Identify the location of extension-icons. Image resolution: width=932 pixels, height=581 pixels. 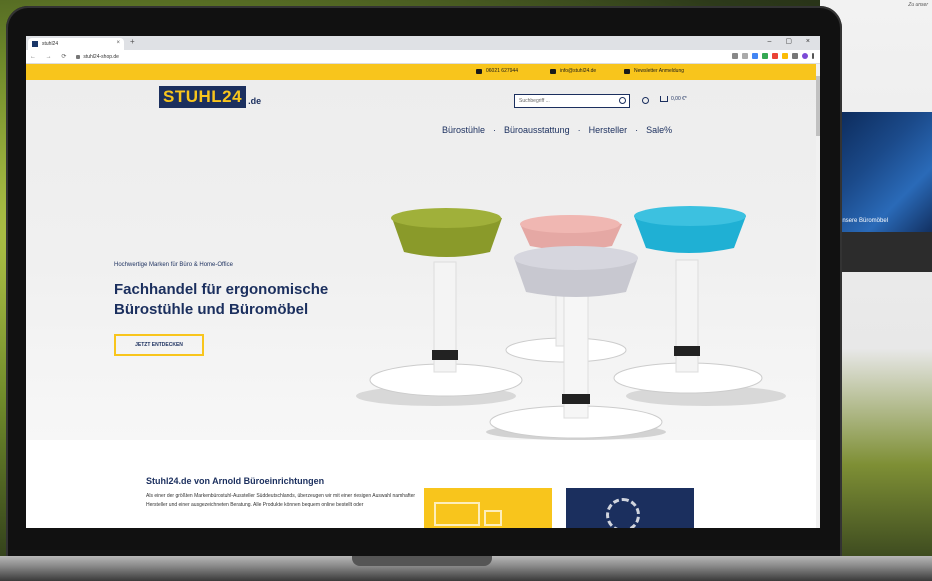
(773, 56).